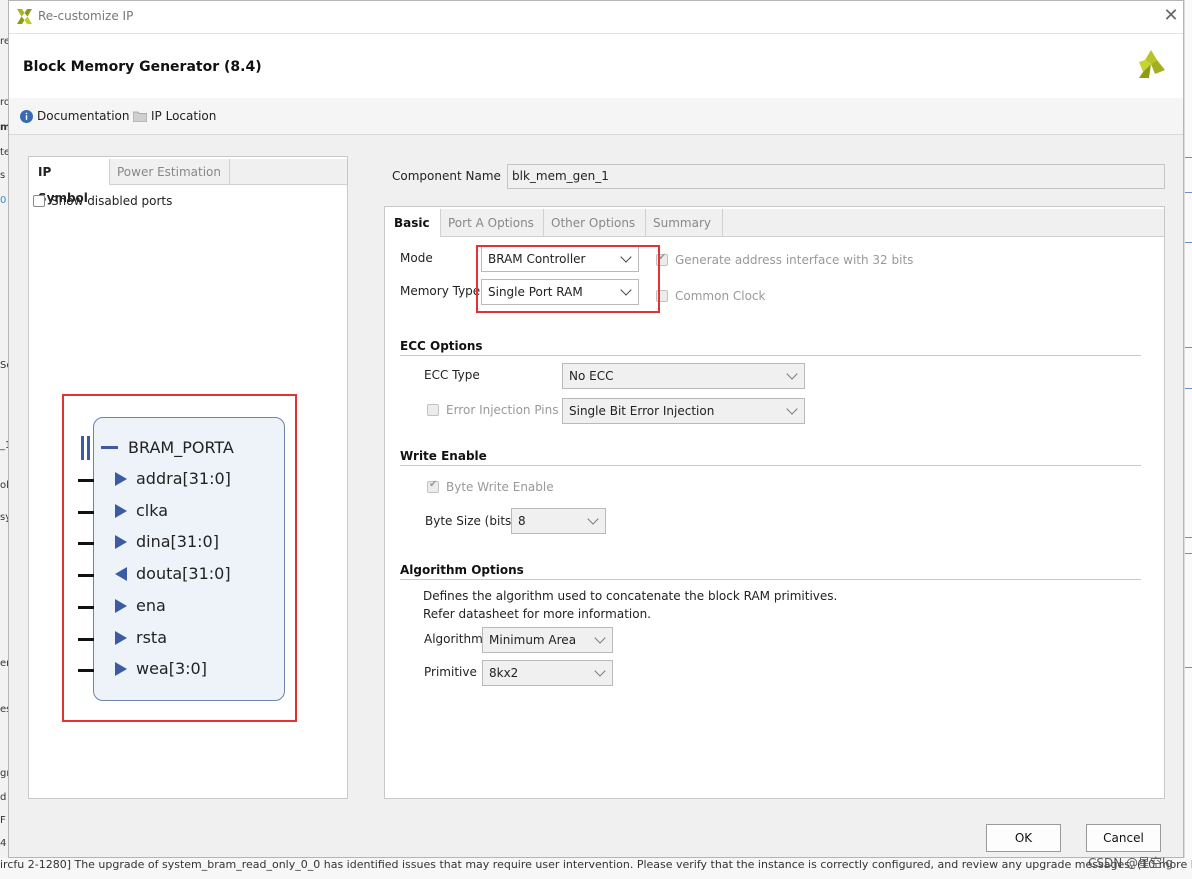 The width and height of the screenshot is (1192, 879). Describe the element at coordinates (537, 614) in the screenshot. I see `algorithm-datasheet-note: Refer datasheet for more information.` at that location.